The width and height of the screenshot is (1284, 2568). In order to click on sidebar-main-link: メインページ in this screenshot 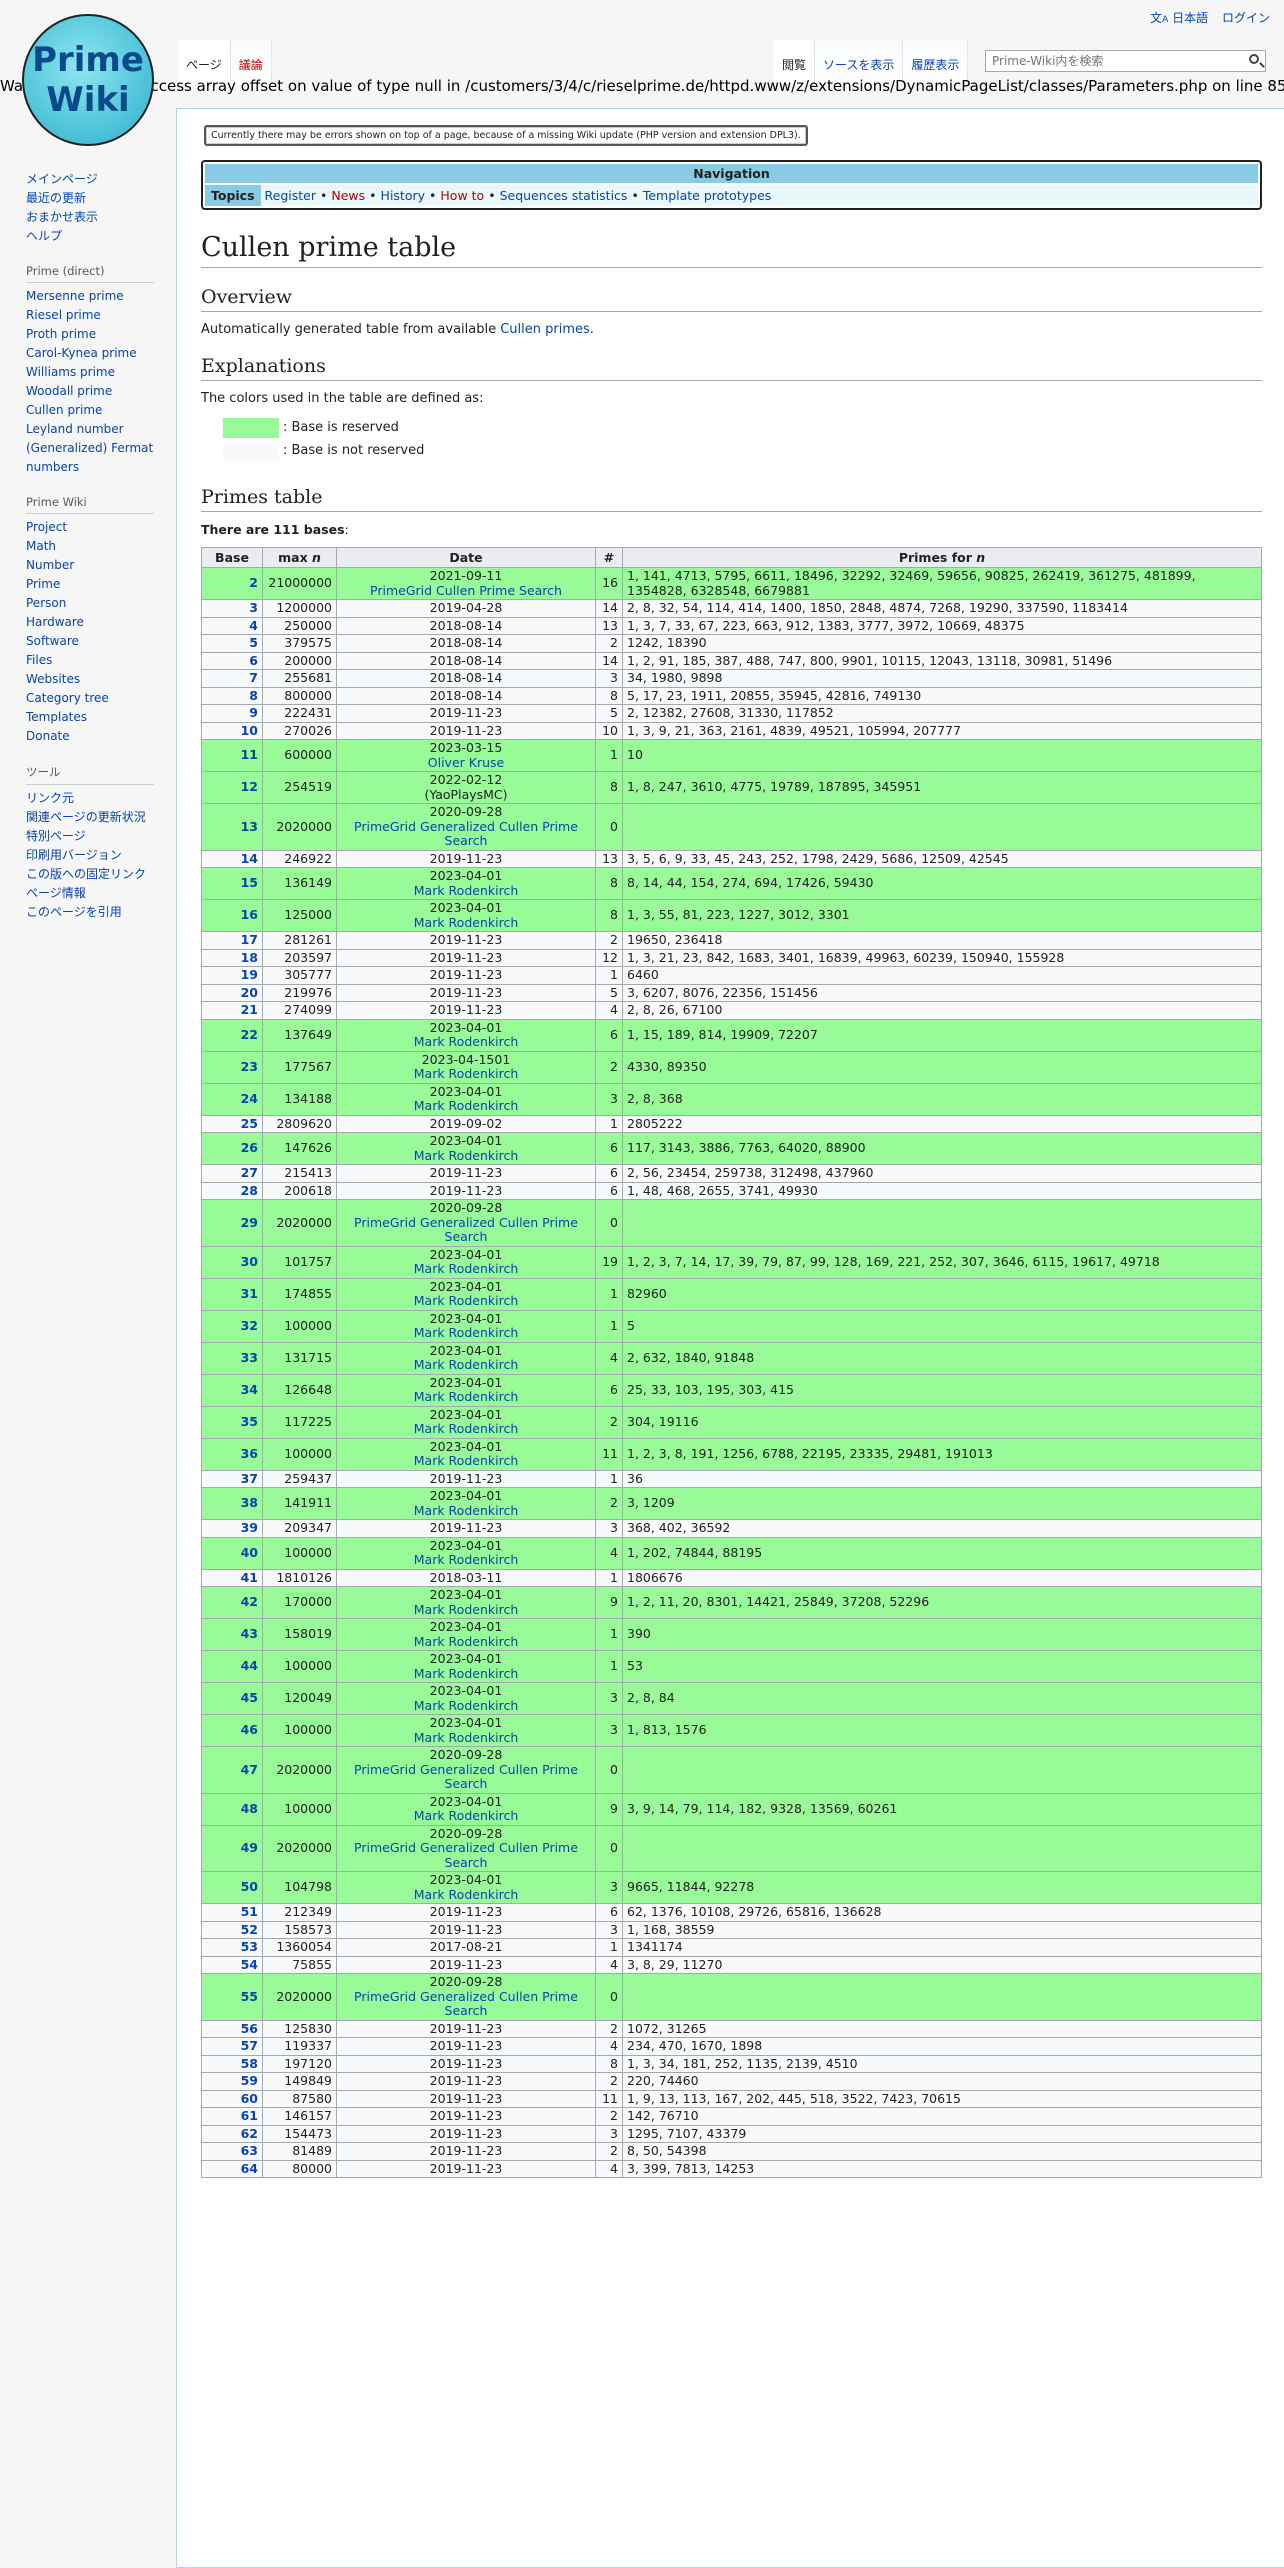, I will do `click(62, 179)`.